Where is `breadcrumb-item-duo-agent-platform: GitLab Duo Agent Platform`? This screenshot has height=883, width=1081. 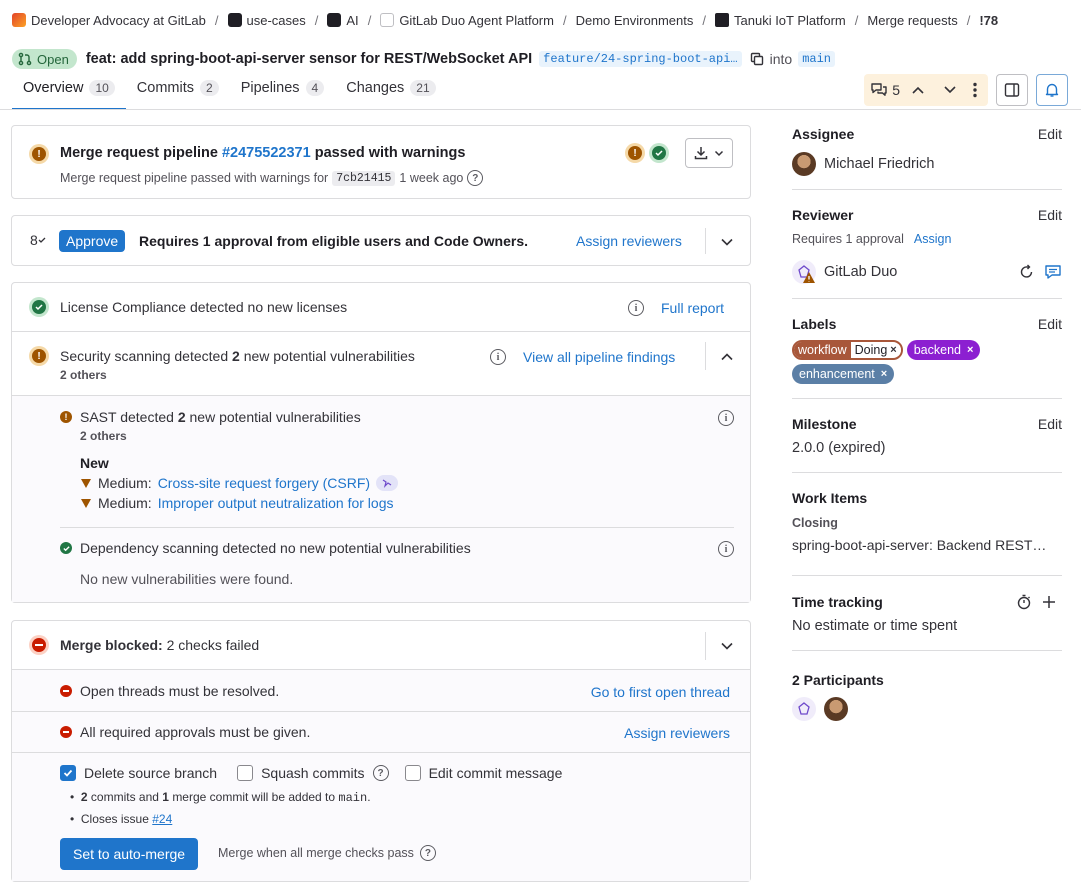 breadcrumb-item-duo-agent-platform: GitLab Duo Agent Platform is located at coordinates (467, 20).